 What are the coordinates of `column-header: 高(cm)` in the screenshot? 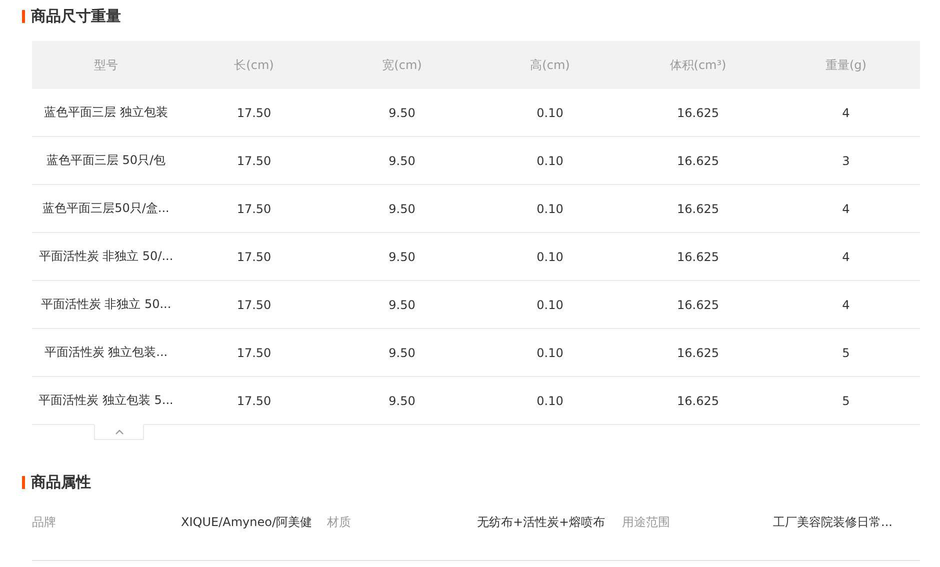 It's located at (550, 65).